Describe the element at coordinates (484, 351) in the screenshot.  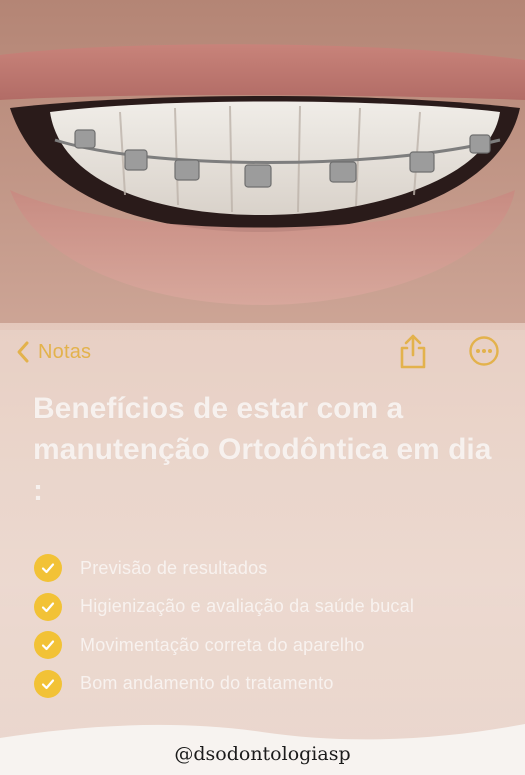
I see `more-icon` at that location.